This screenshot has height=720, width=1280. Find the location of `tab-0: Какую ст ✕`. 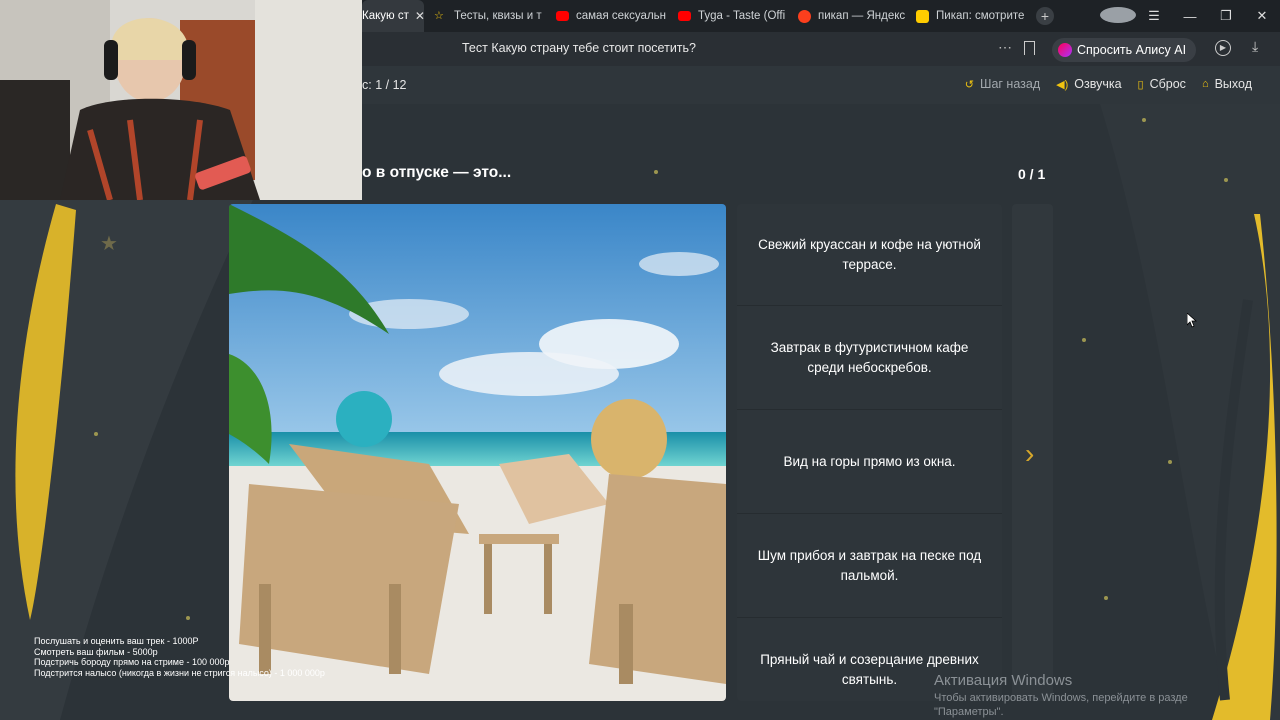

tab-0: Какую ст ✕ is located at coordinates (393, 16).